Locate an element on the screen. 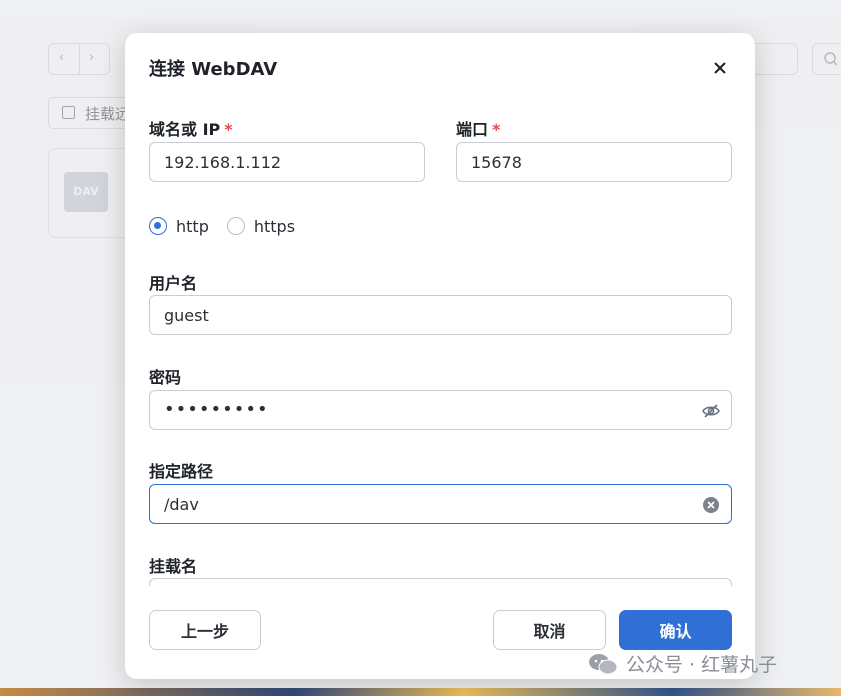 The height and width of the screenshot is (696, 841). close-button is located at coordinates (720, 68).